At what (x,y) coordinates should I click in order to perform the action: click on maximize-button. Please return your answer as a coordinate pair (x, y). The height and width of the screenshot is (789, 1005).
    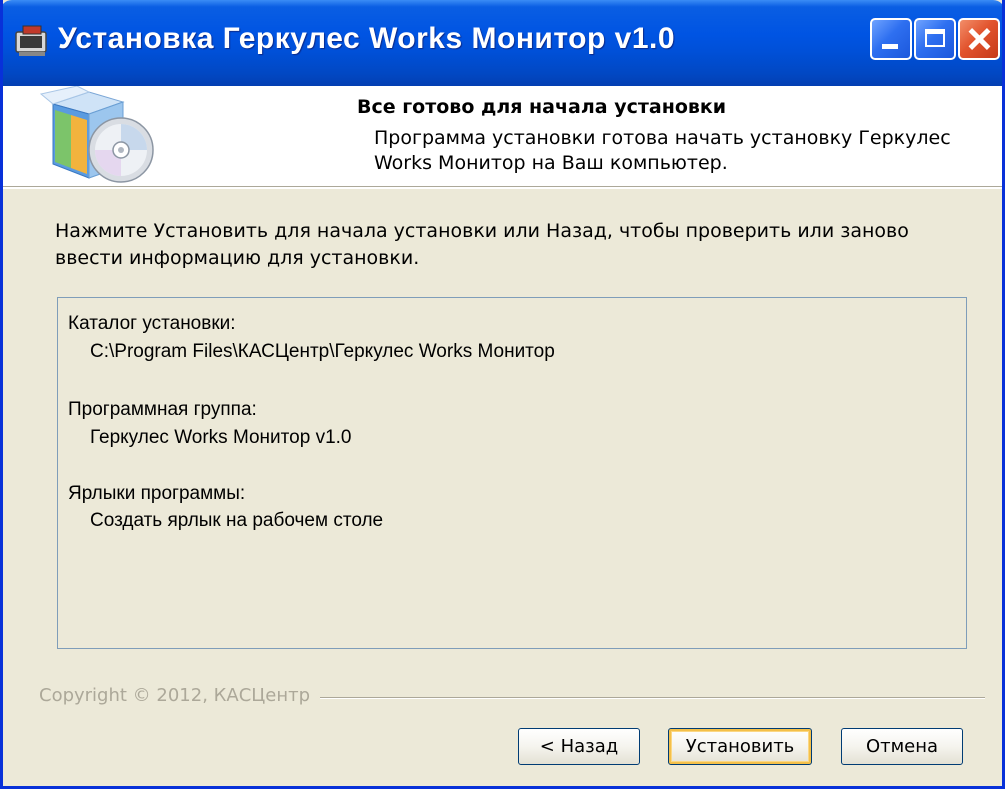
    Looking at the image, I should click on (935, 39).